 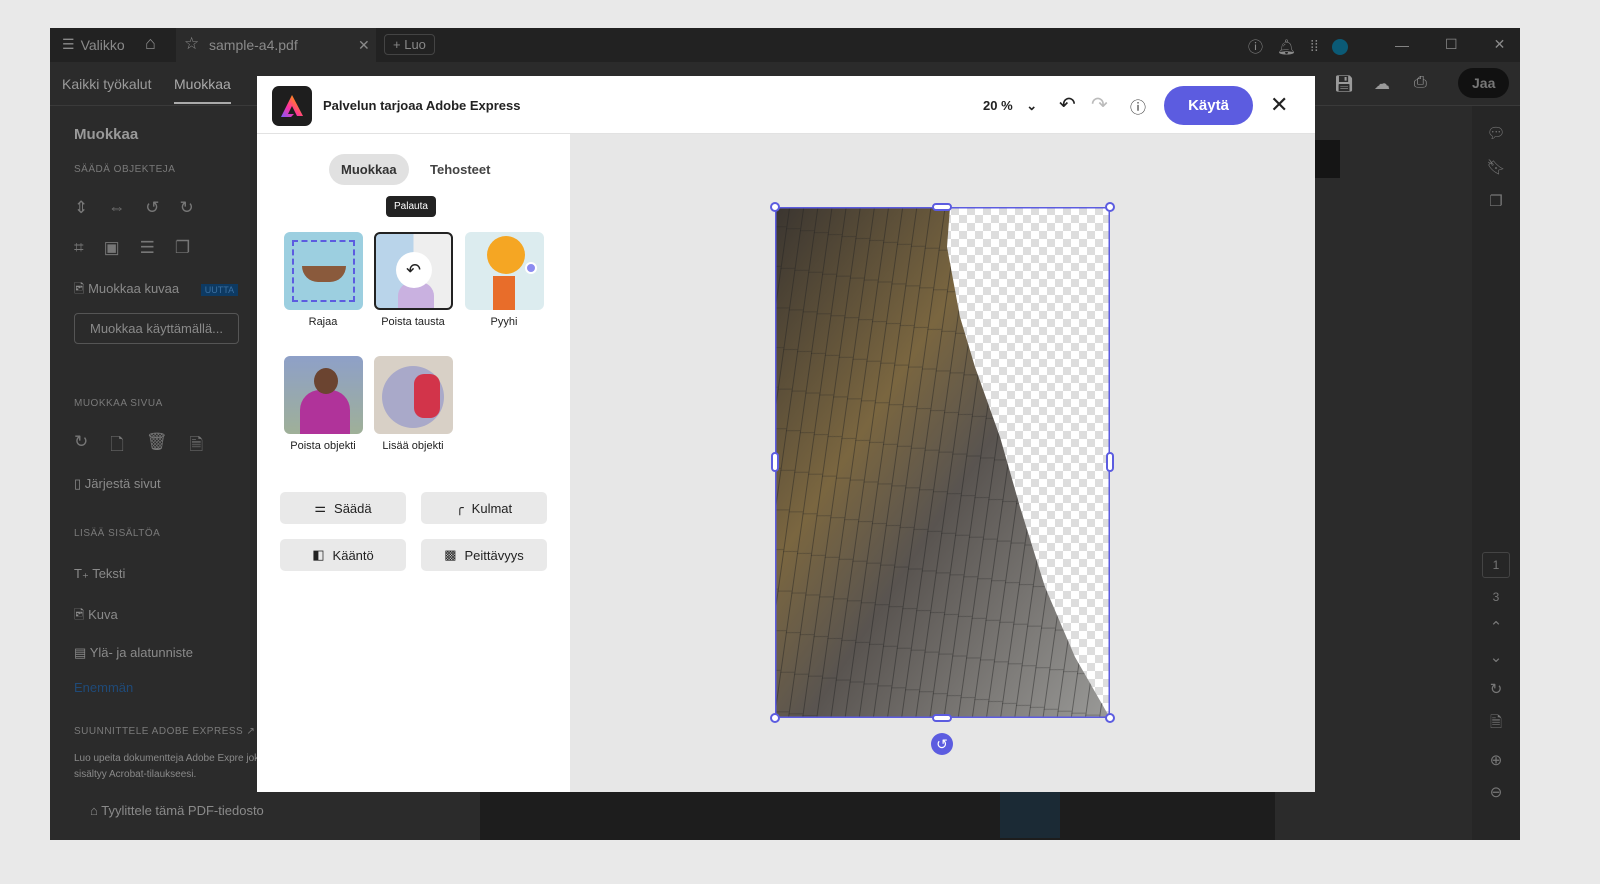 I want to click on resize-handle-top-left, so click(x=775, y=207).